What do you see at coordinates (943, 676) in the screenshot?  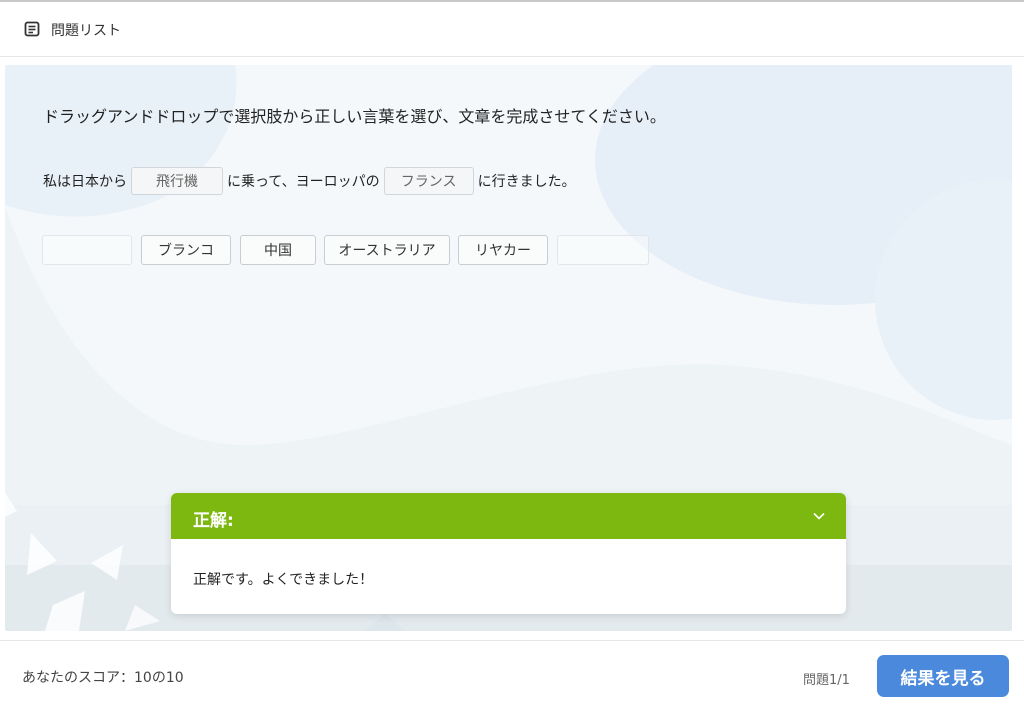 I see `view-results-button: 結果を見る` at bounding box center [943, 676].